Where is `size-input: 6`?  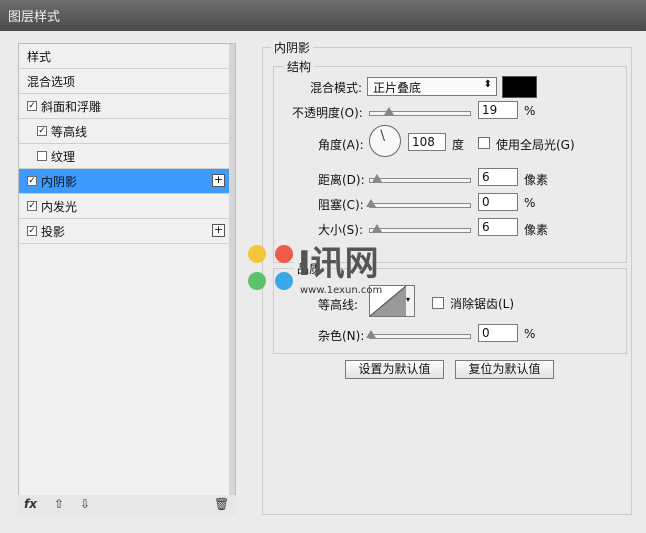 size-input: 6 is located at coordinates (498, 227).